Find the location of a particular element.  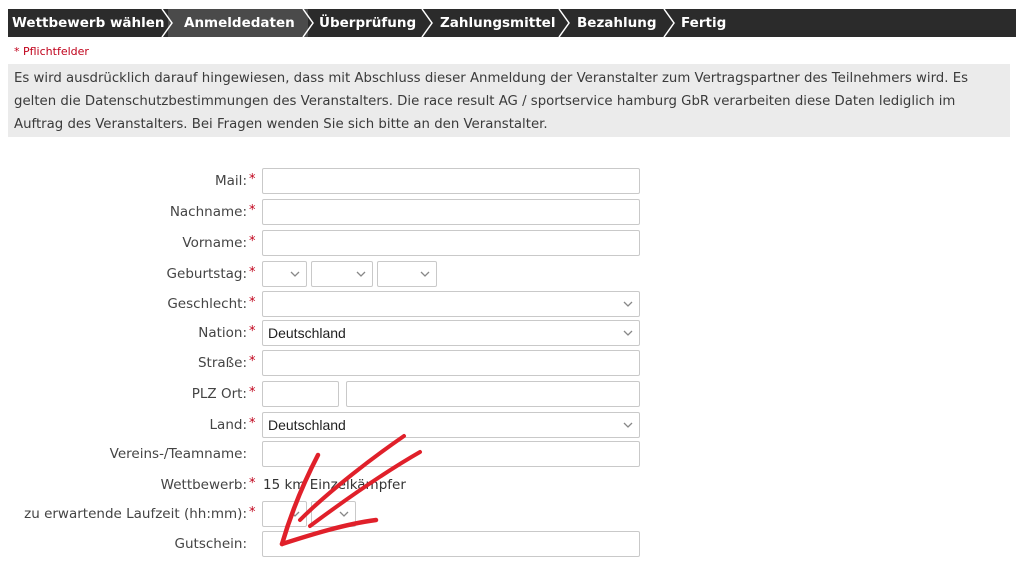

nachname-input is located at coordinates (451, 212).